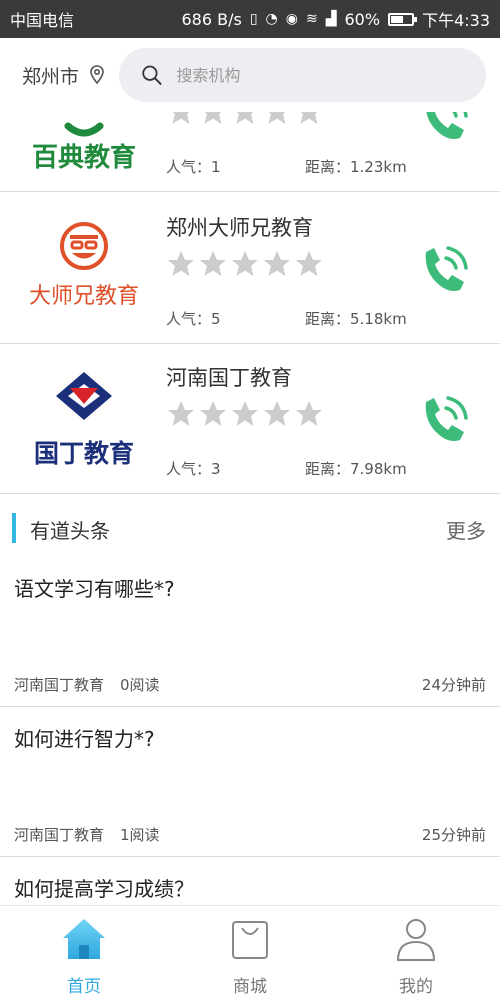 This screenshot has width=500, height=1000. Describe the element at coordinates (453, 835) in the screenshot. I see `news-time: 25分钟前` at that location.